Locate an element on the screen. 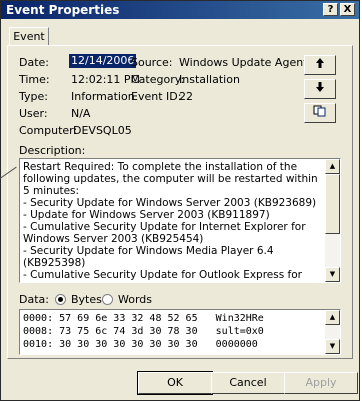  user-label: User: is located at coordinates (33, 113).